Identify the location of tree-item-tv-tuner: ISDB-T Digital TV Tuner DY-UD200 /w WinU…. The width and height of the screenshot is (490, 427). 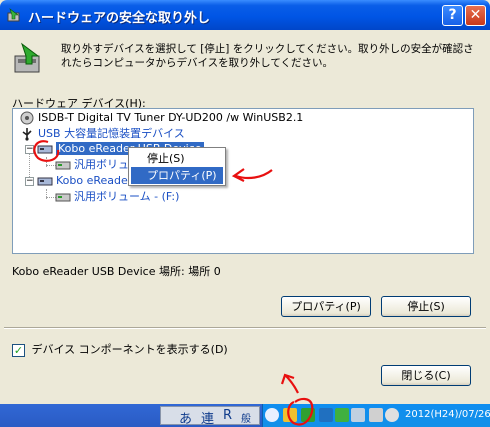
(161, 118).